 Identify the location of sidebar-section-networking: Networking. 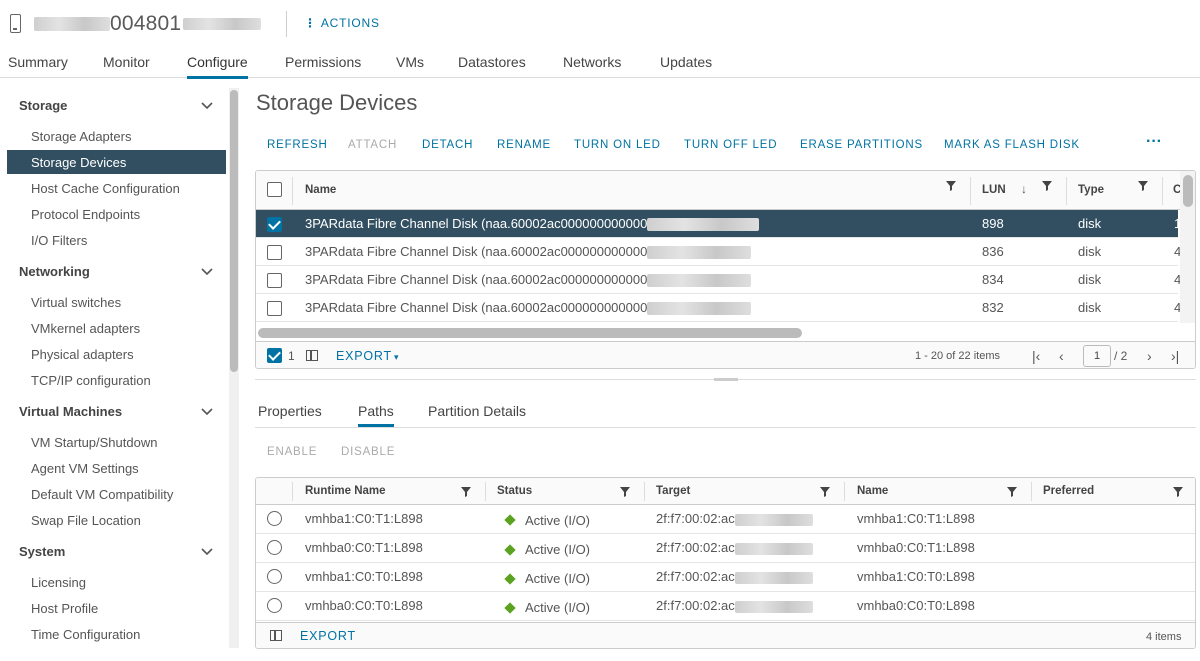
(54, 271).